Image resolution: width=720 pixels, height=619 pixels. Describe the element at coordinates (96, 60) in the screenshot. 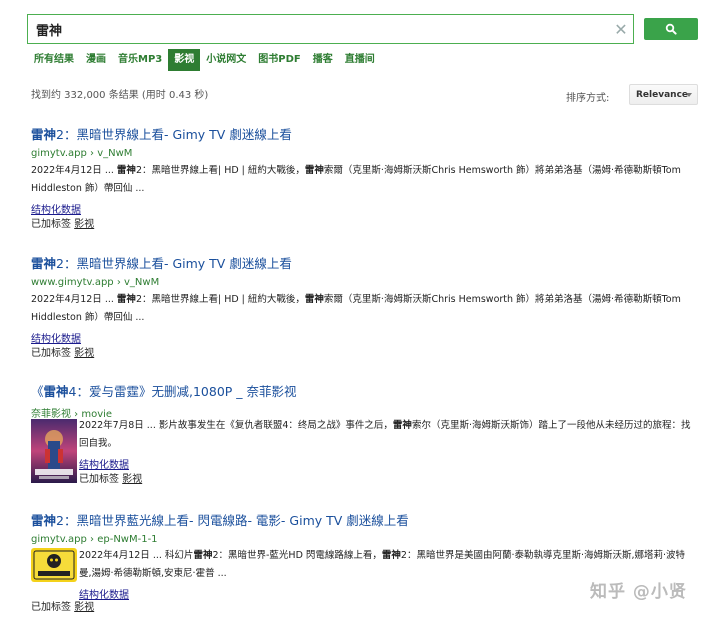

I see `tab-comics: 漫画` at that location.